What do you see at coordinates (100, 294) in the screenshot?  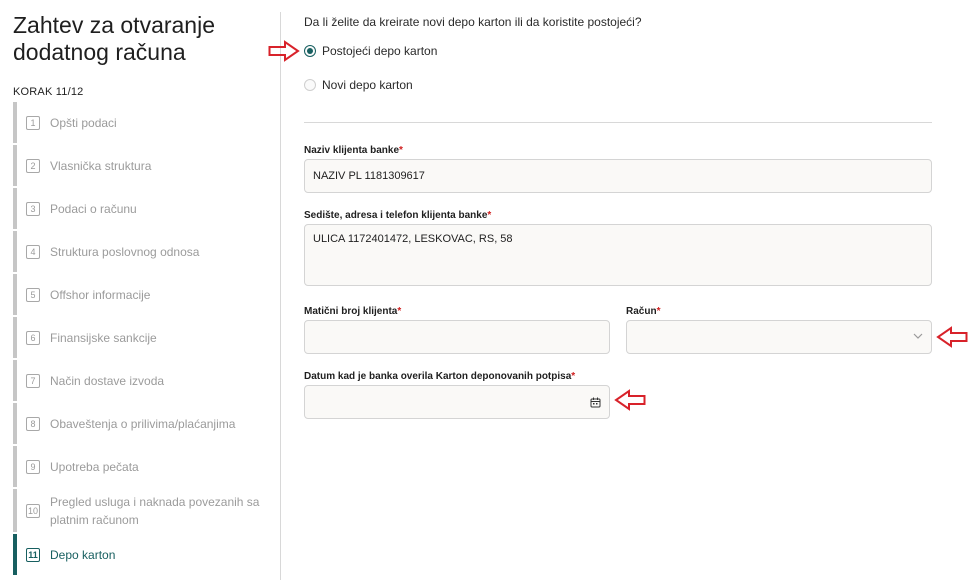 I see `step-label: Offshor informacije` at bounding box center [100, 294].